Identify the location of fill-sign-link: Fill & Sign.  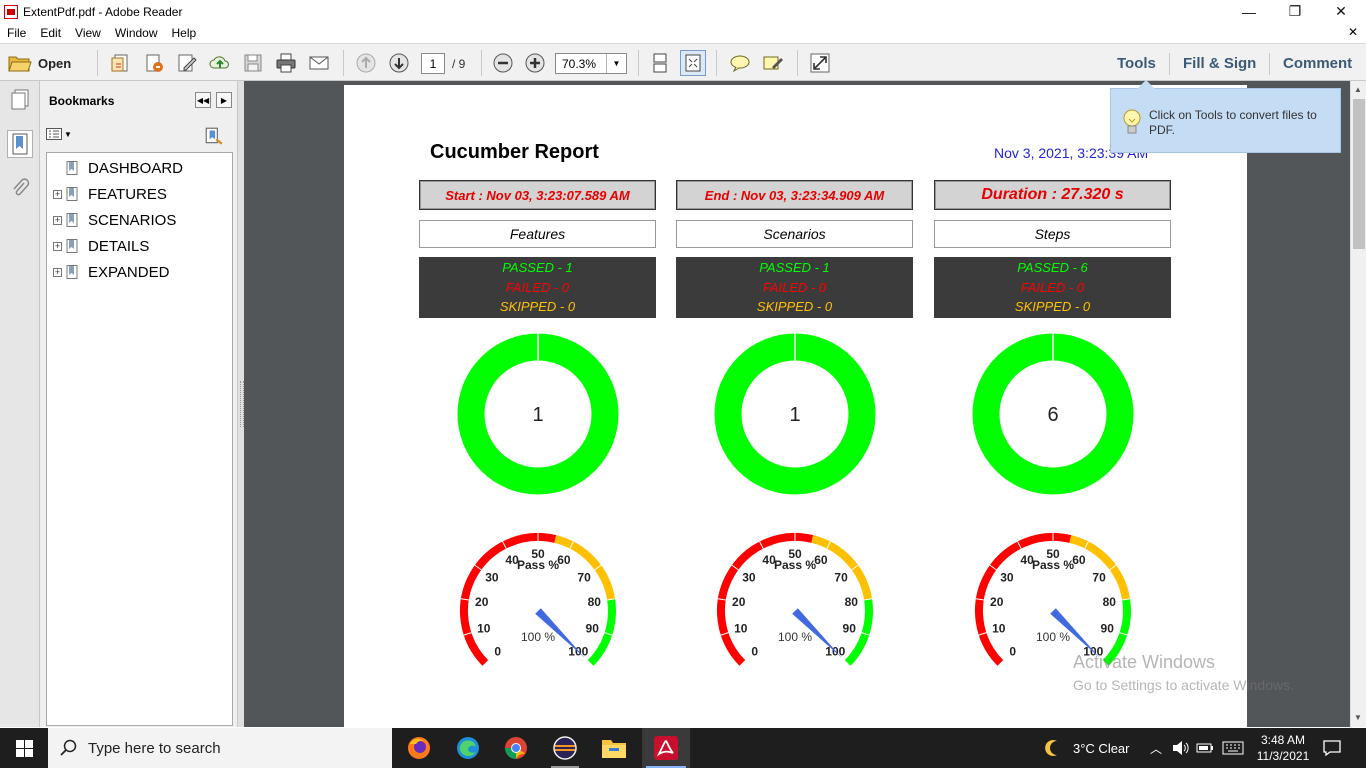
(1219, 63).